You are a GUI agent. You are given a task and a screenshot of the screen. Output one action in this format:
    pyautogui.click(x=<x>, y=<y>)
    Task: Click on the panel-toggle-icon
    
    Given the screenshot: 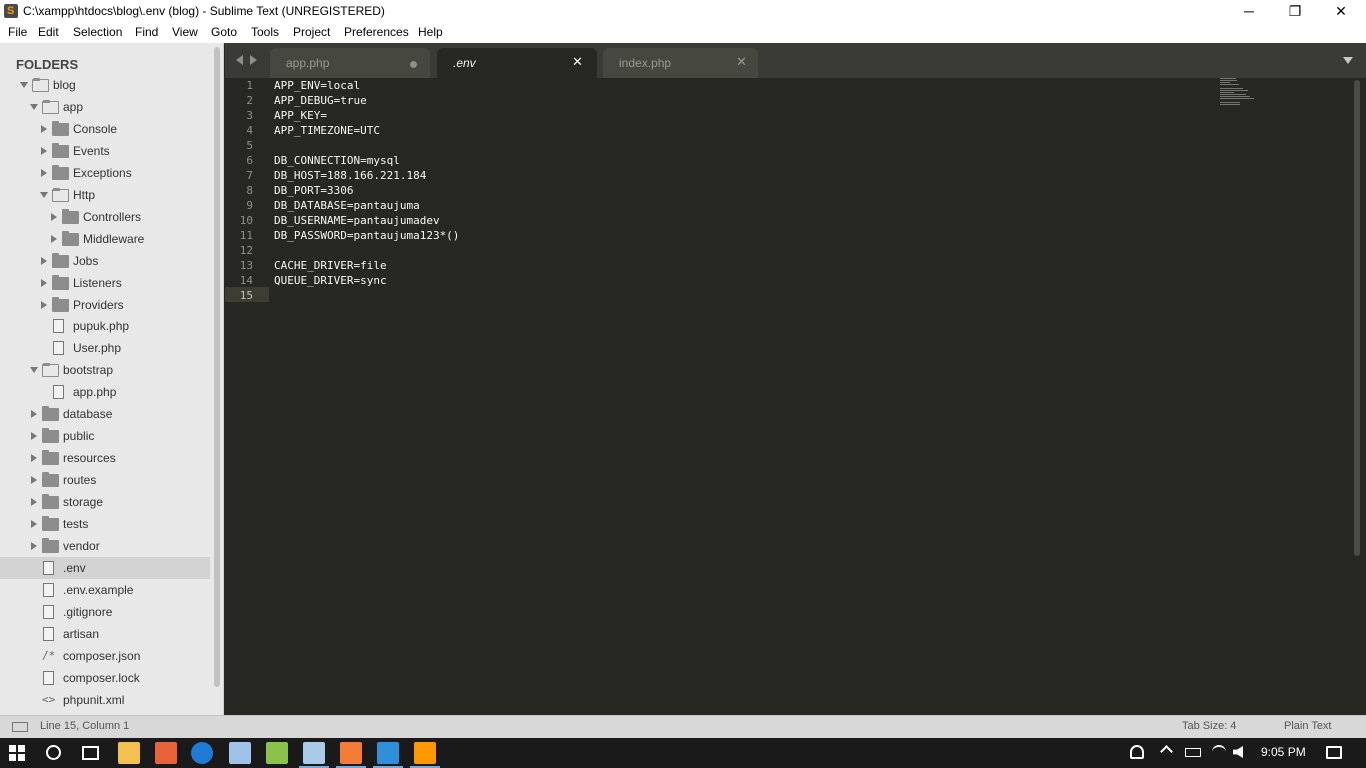 What is the action you would take?
    pyautogui.click(x=20, y=727)
    